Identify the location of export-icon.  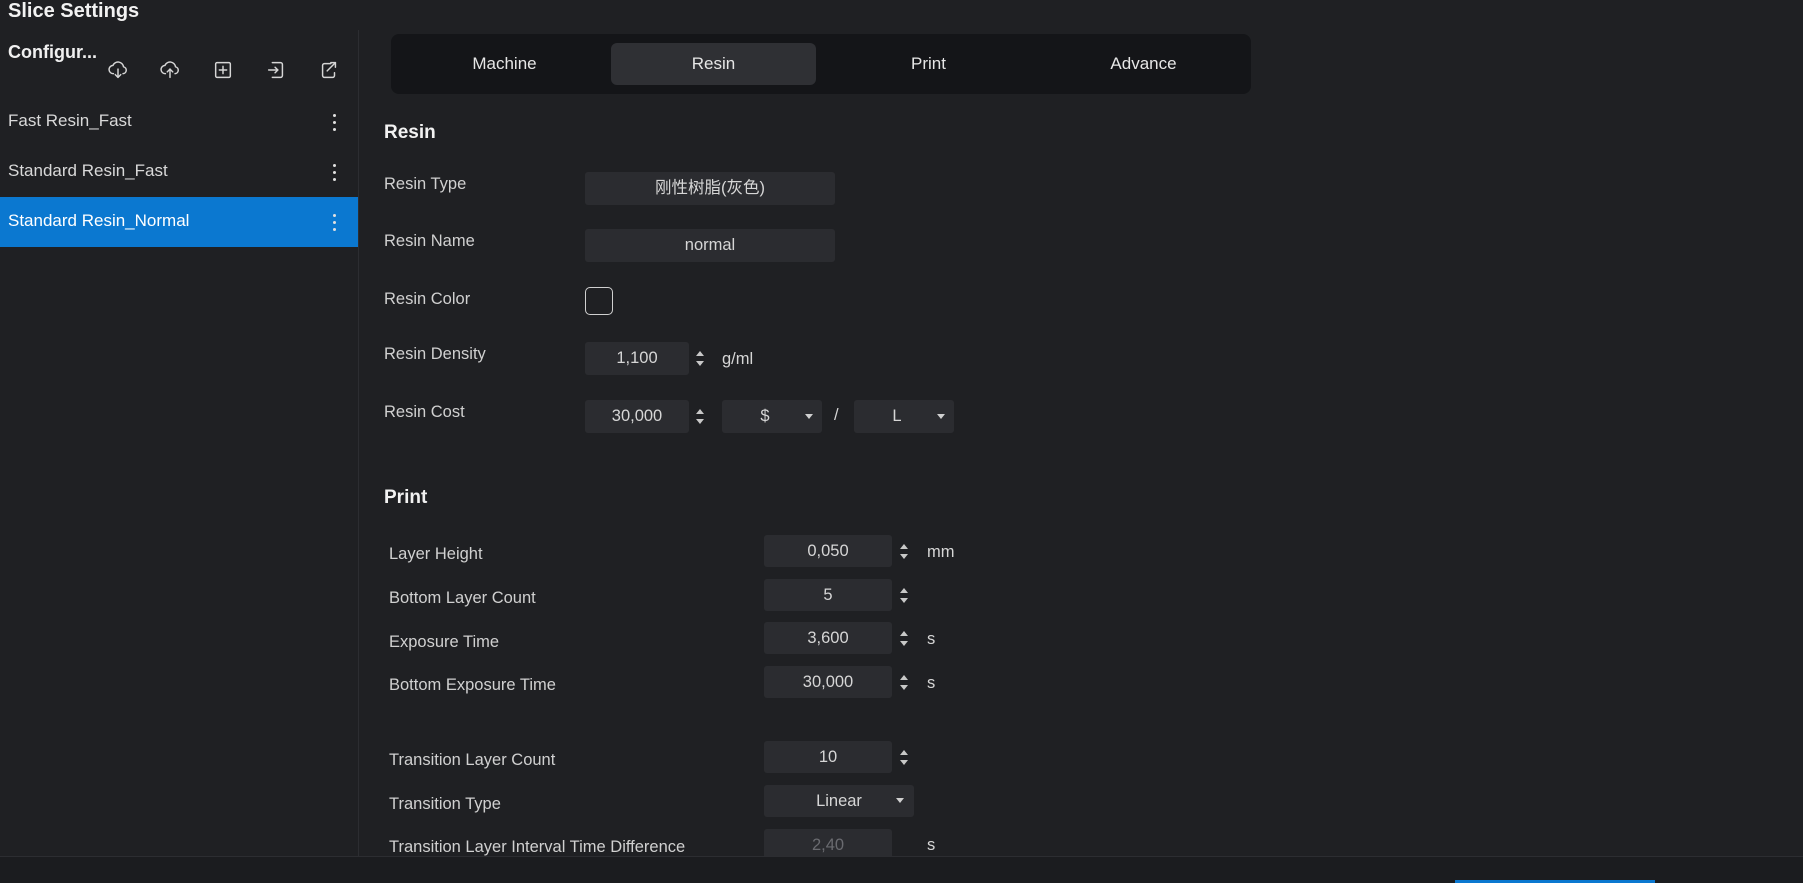
(329, 70).